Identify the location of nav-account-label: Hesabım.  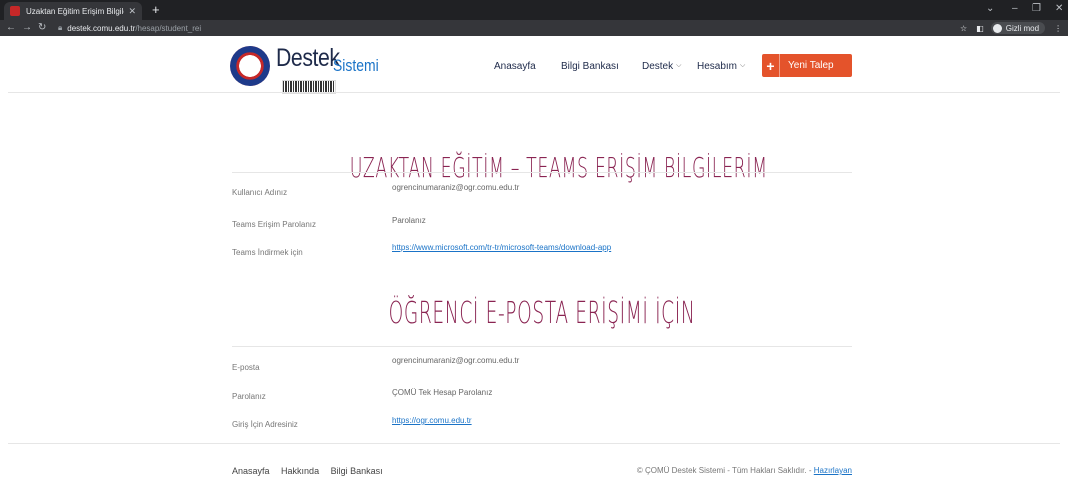
(717, 66).